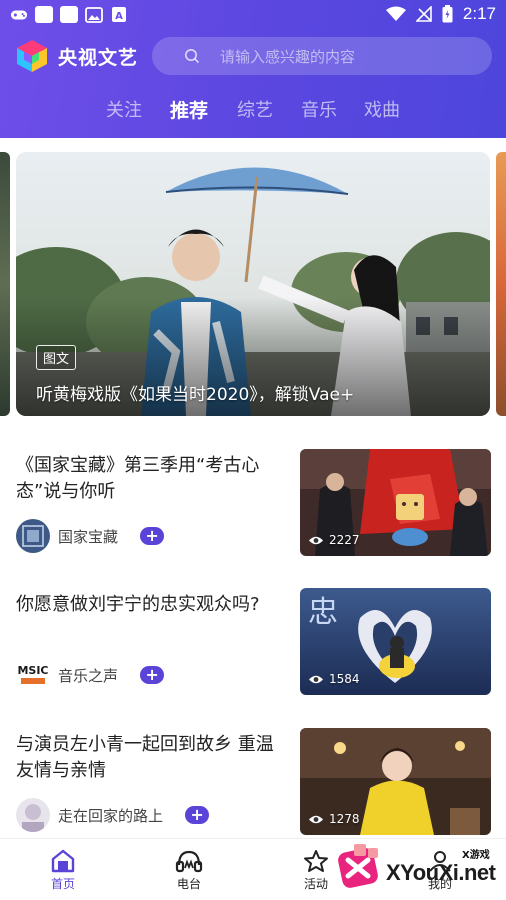  I want to click on text-icon: A, so click(119, 14).